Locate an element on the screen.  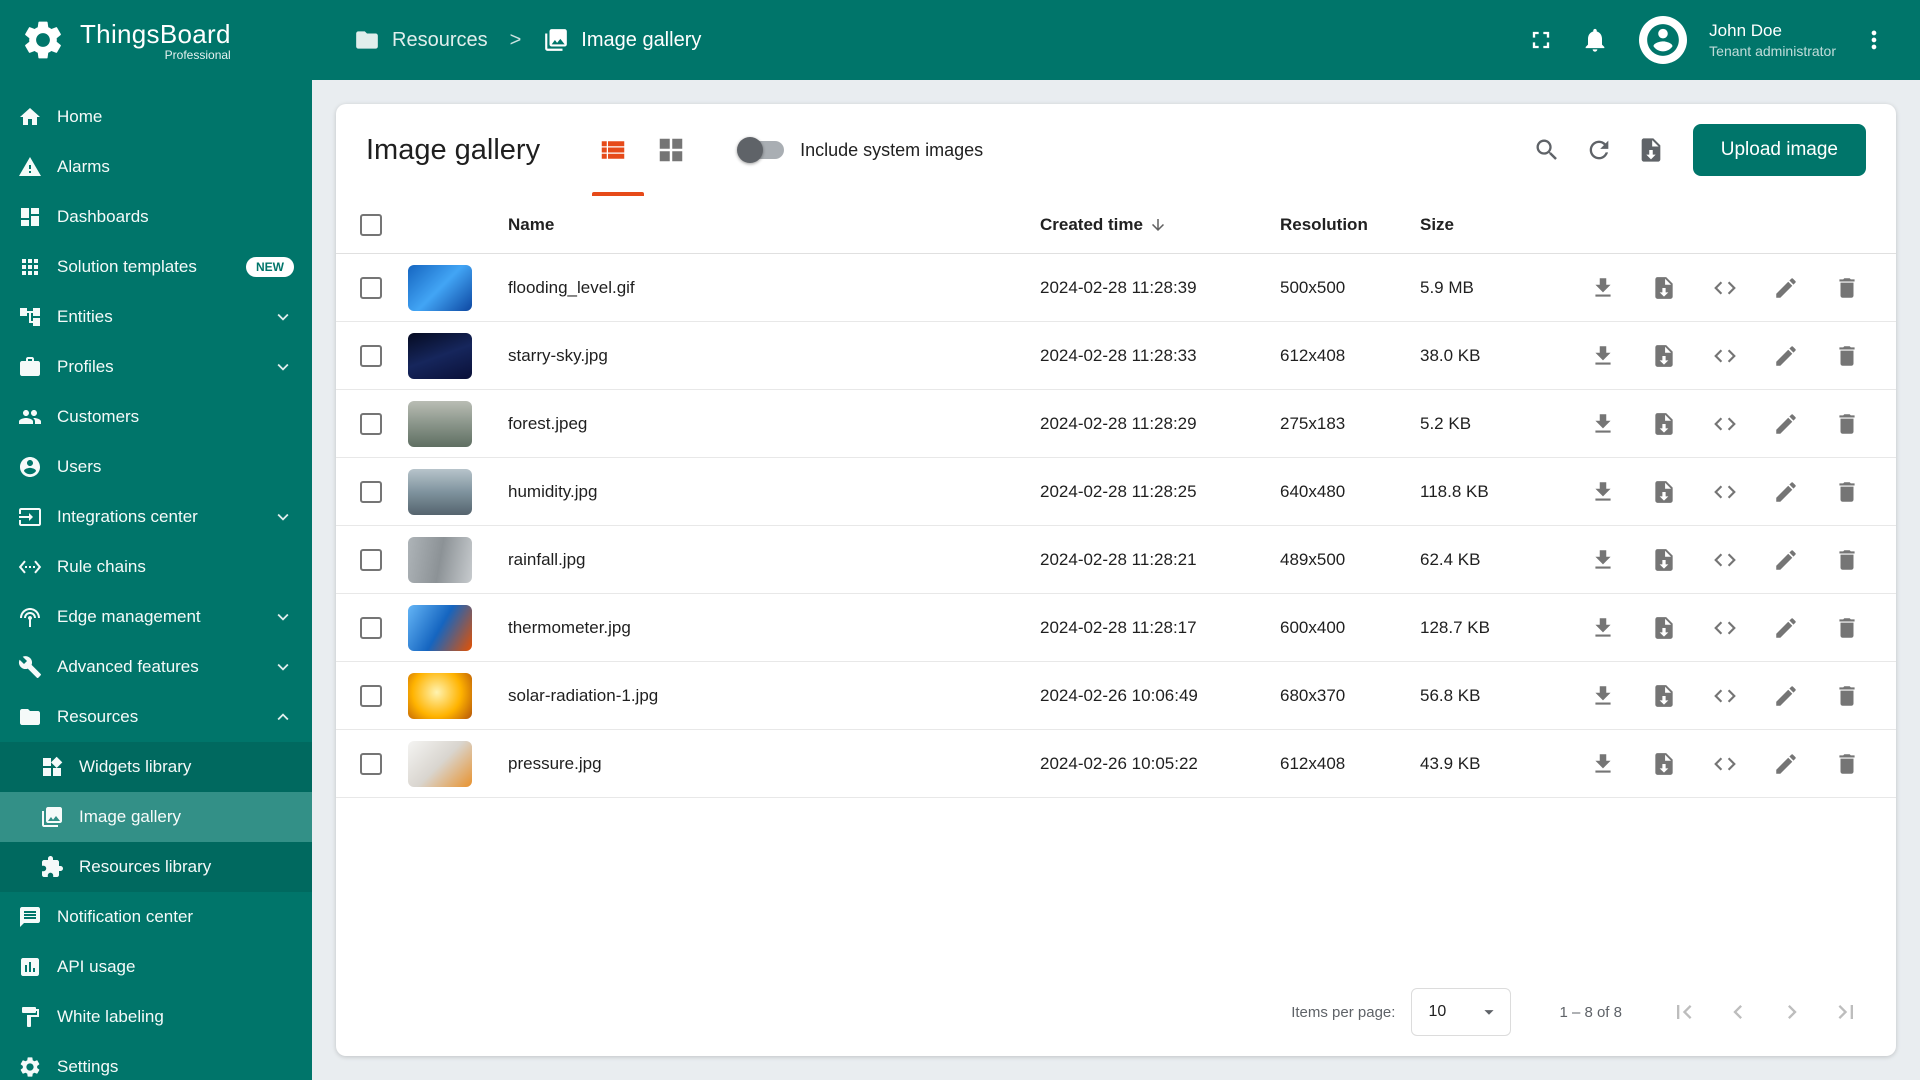
items-per-page-select: 10 is located at coordinates (1461, 1012).